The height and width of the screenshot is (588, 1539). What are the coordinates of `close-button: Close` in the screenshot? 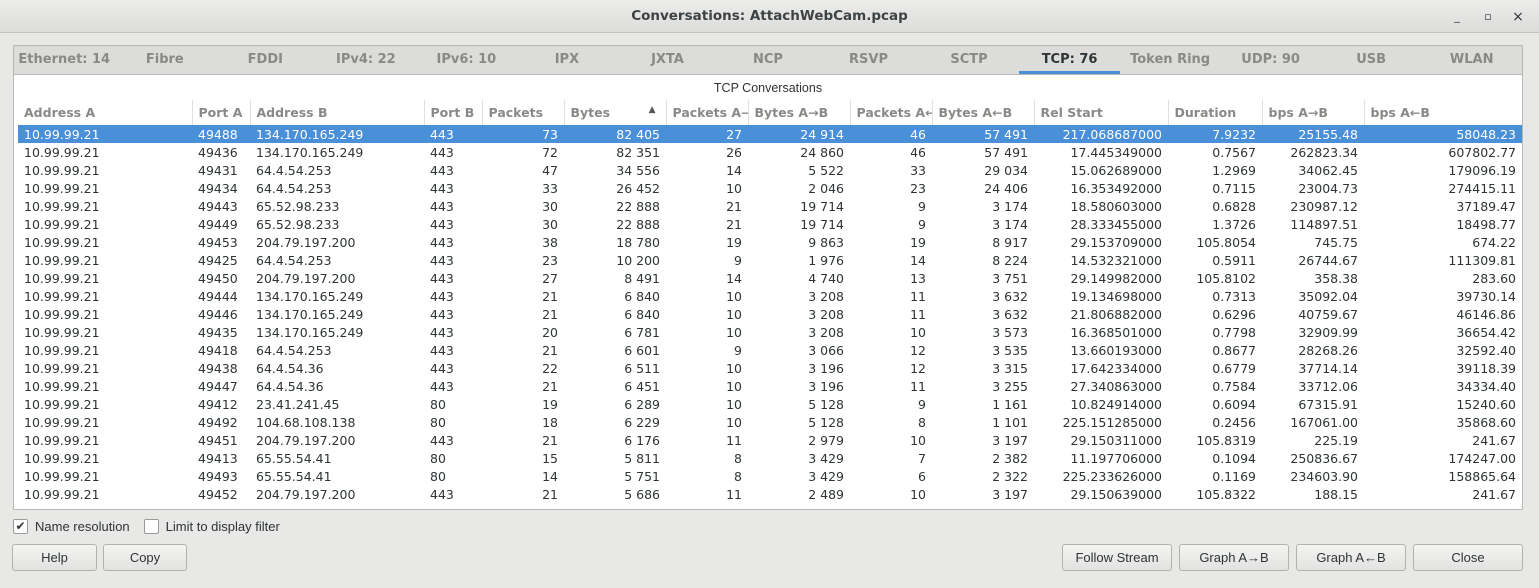 It's located at (1468, 557).